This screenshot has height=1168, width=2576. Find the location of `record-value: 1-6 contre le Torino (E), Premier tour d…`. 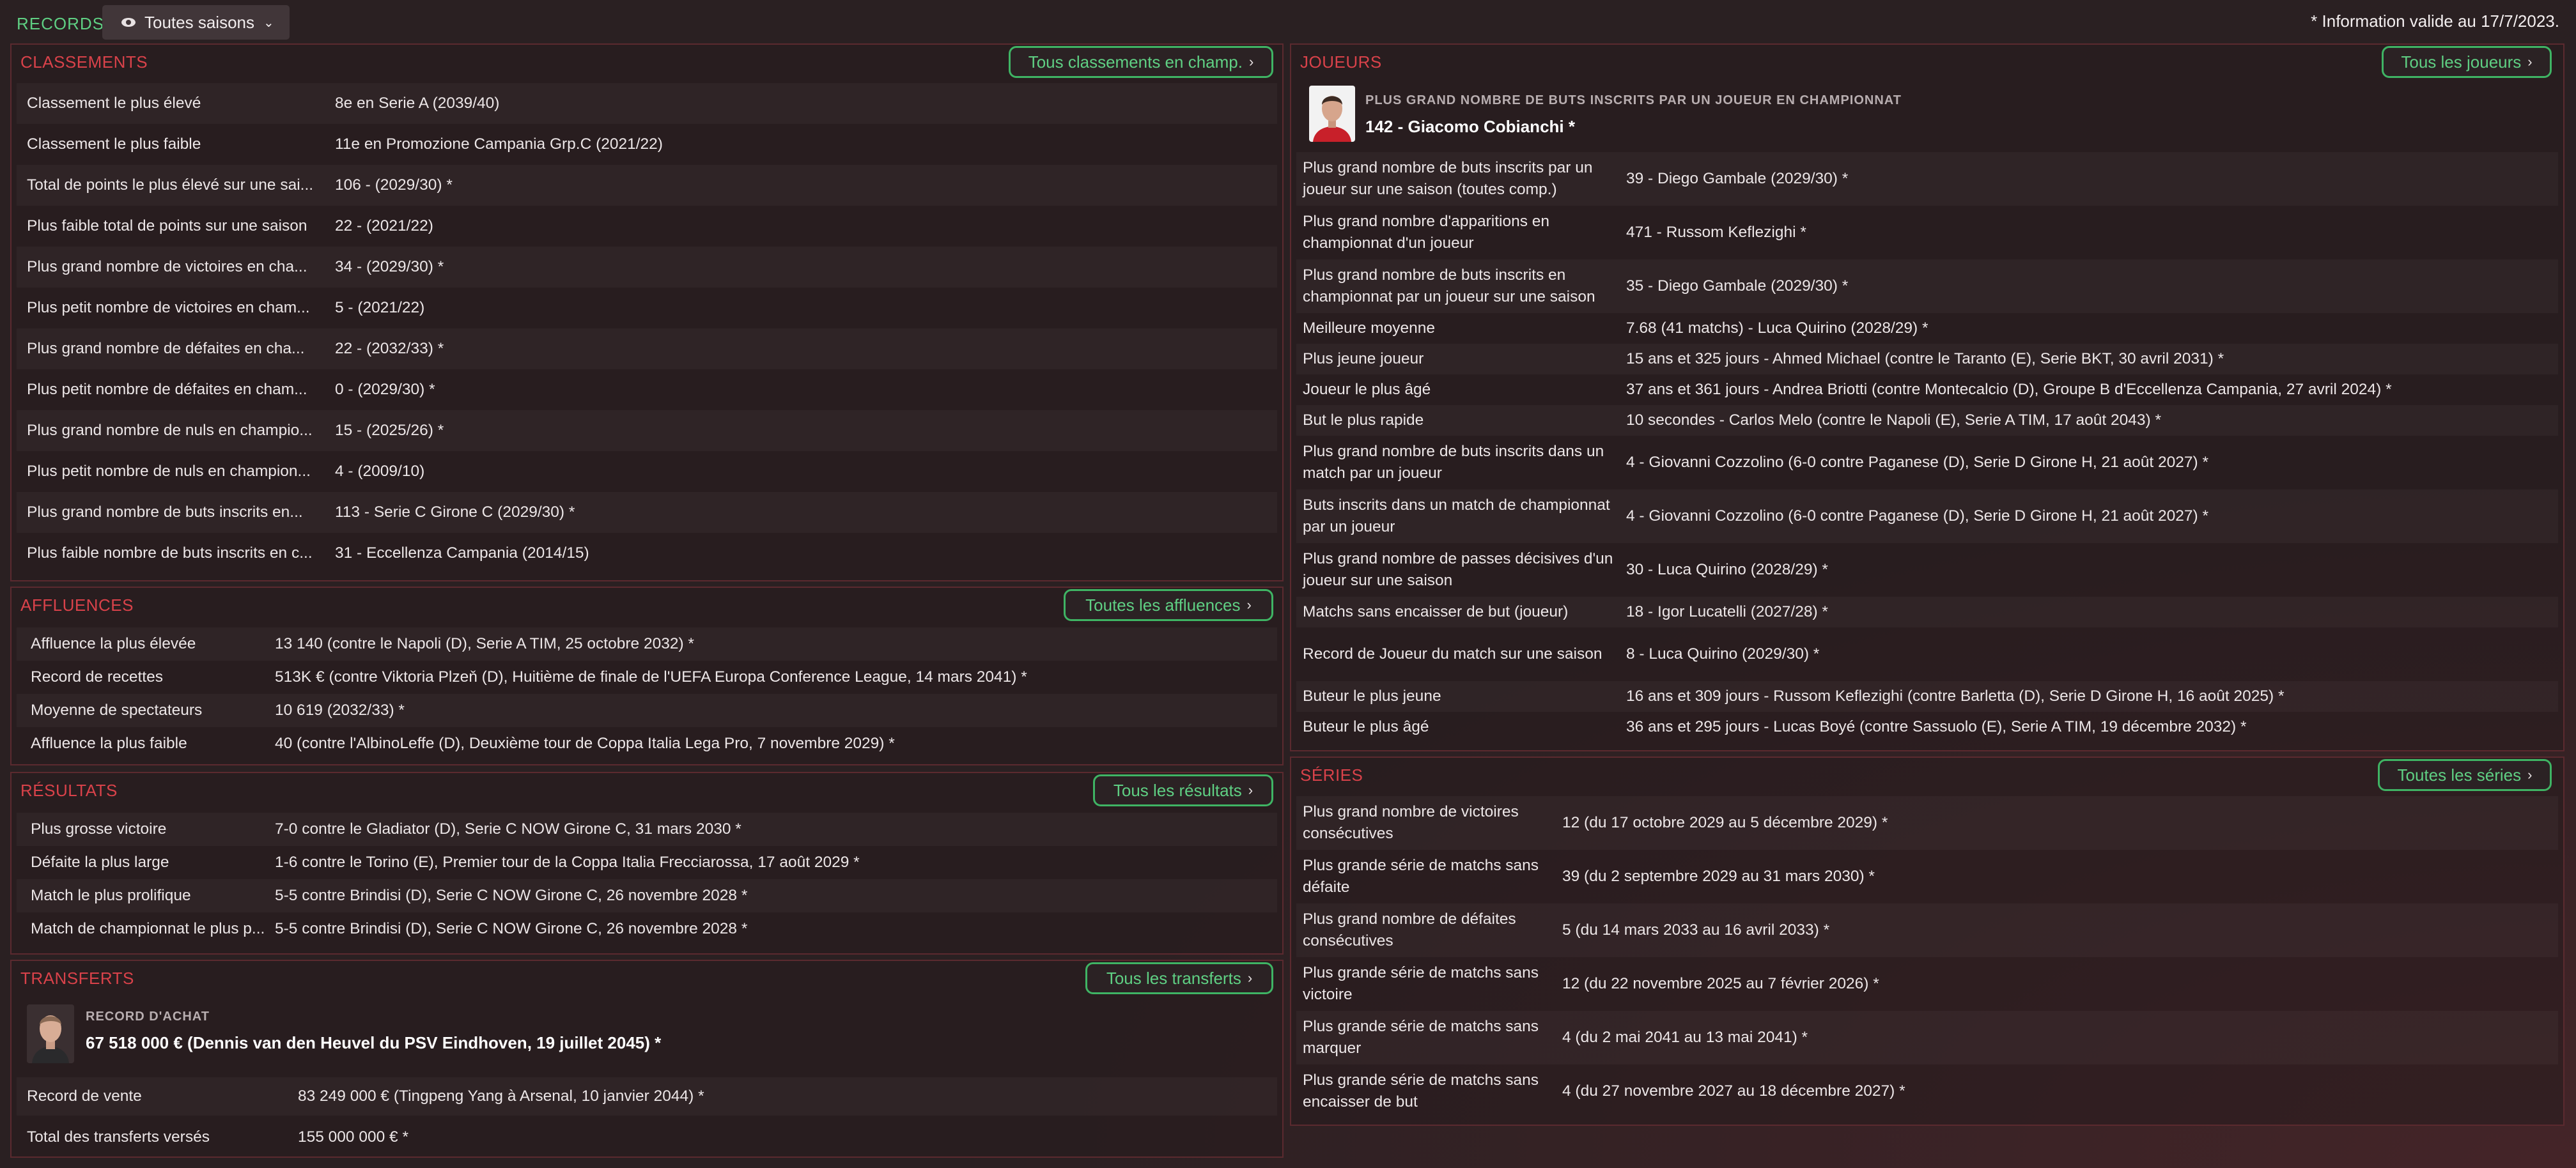

record-value: 1-6 contre le Torino (E), Premier tour d… is located at coordinates (567, 863).